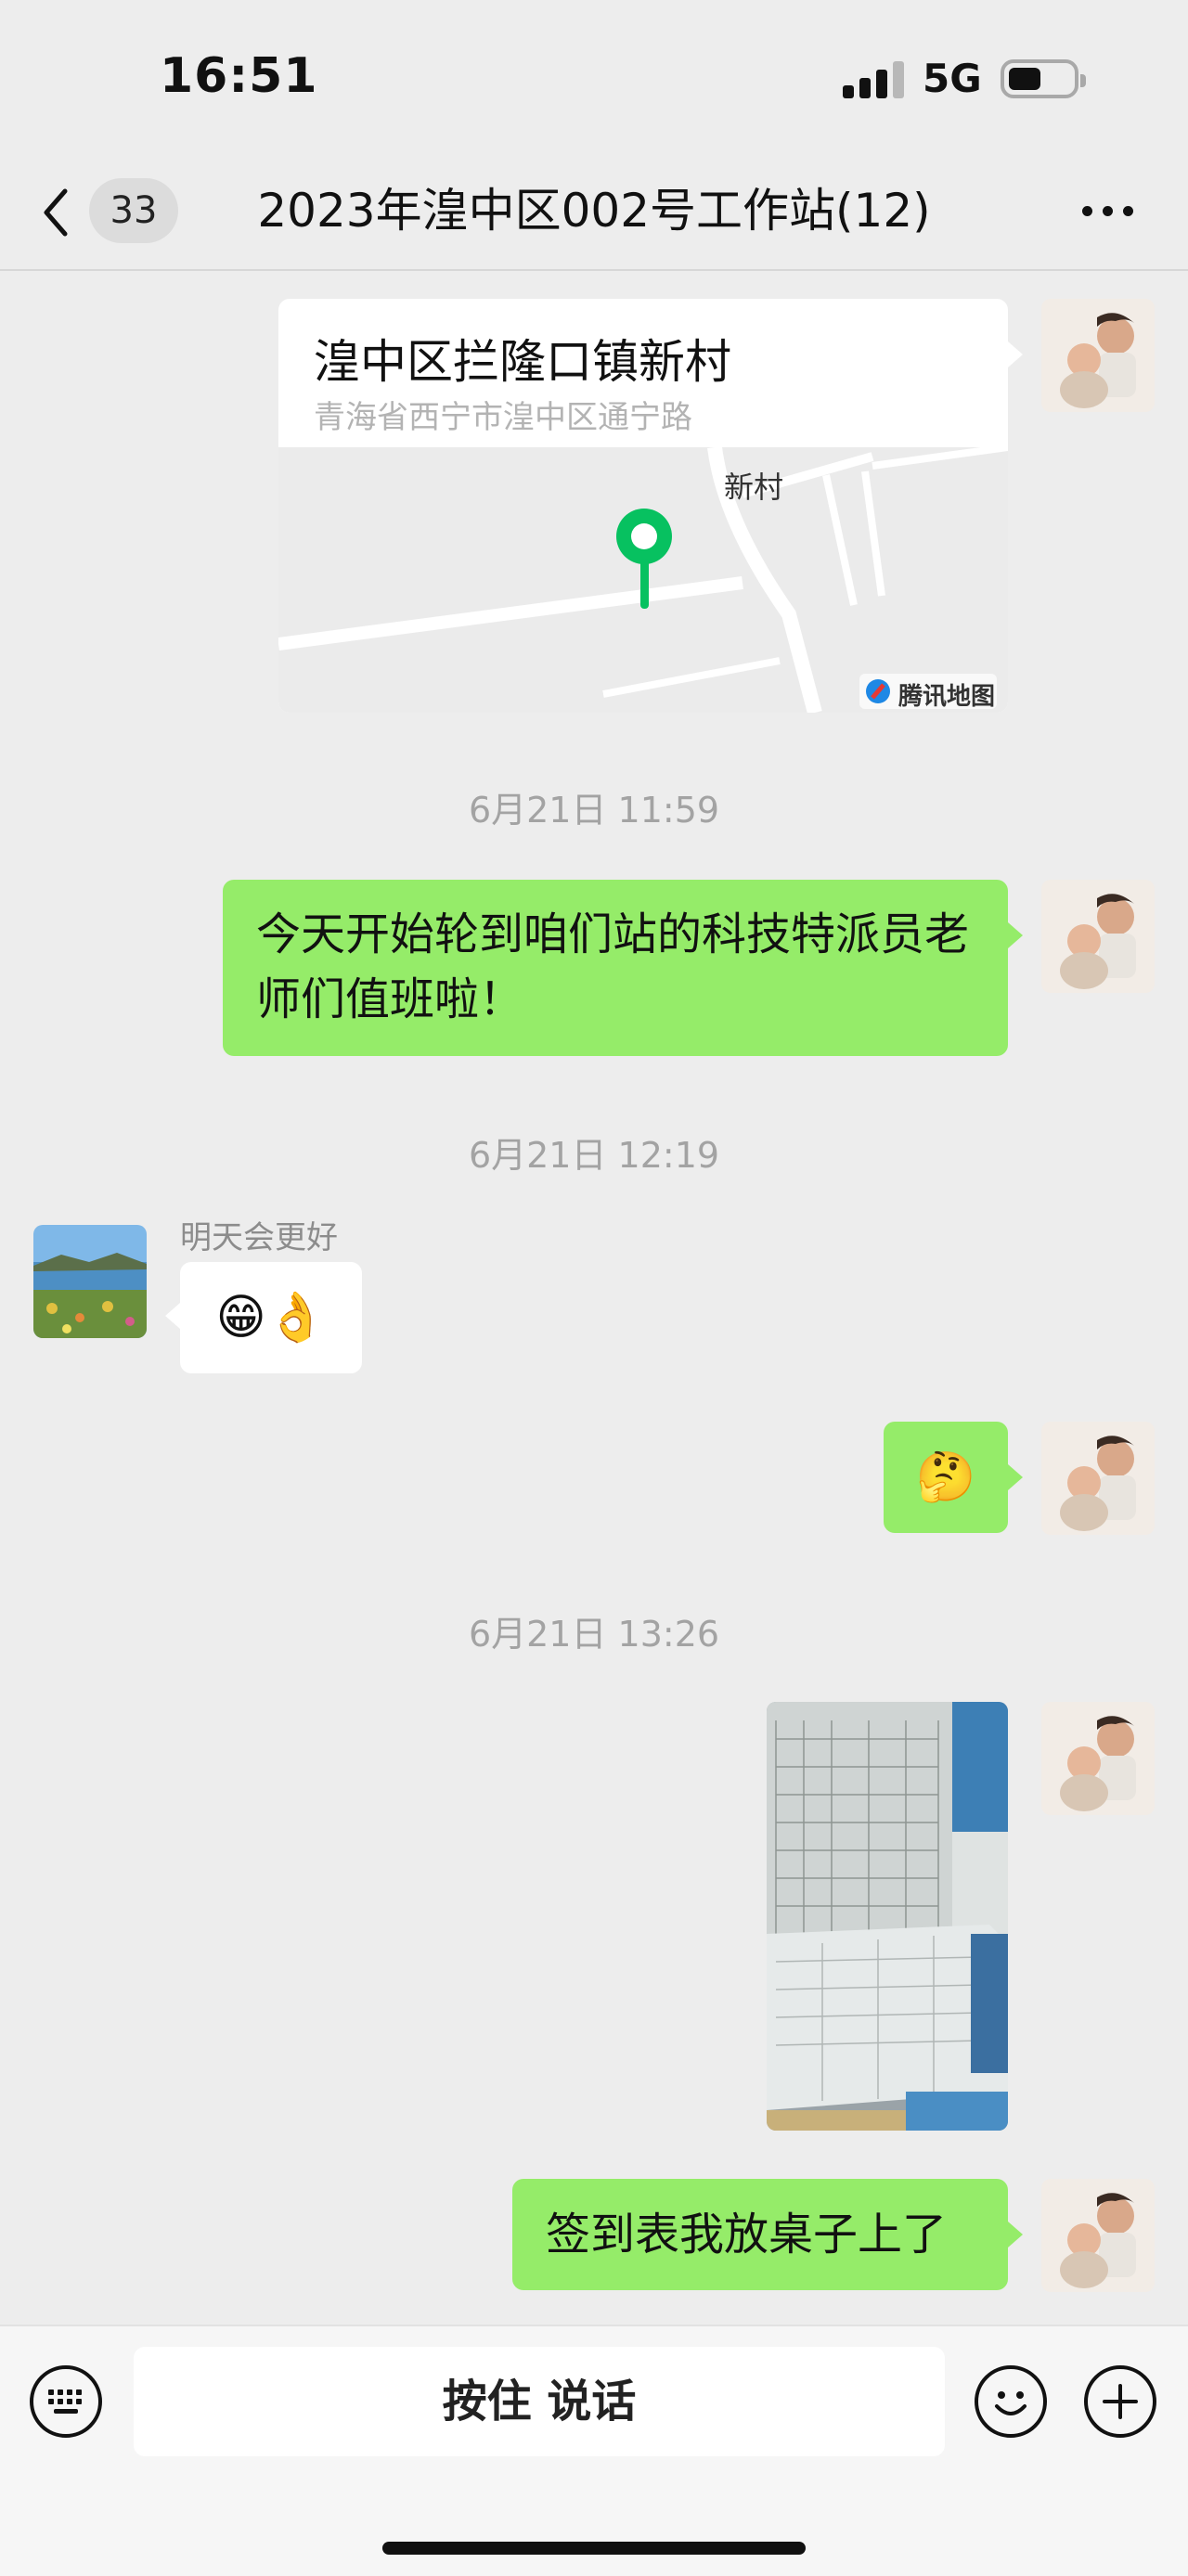 The image size is (1188, 2576). What do you see at coordinates (56, 212) in the screenshot?
I see `chevron-left-icon` at bounding box center [56, 212].